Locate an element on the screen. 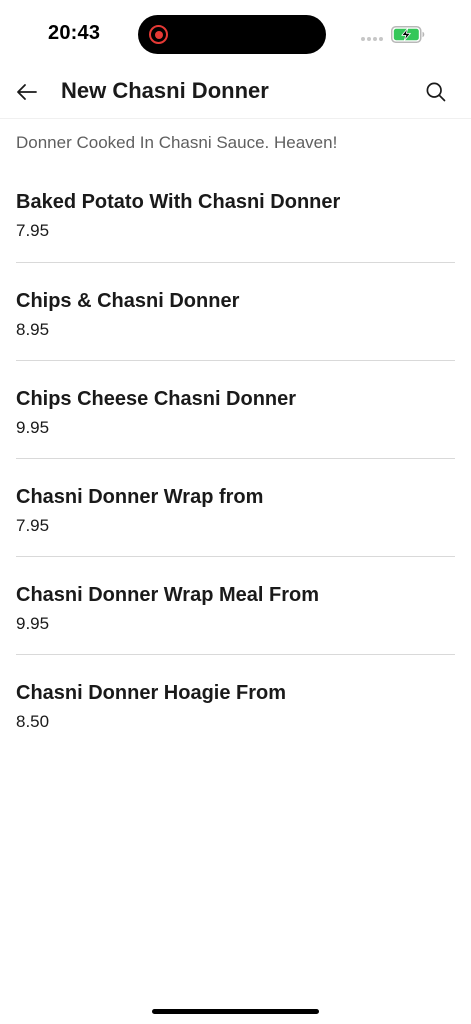 The image size is (471, 1024). status-bar: 20:43 is located at coordinates (235, 32).